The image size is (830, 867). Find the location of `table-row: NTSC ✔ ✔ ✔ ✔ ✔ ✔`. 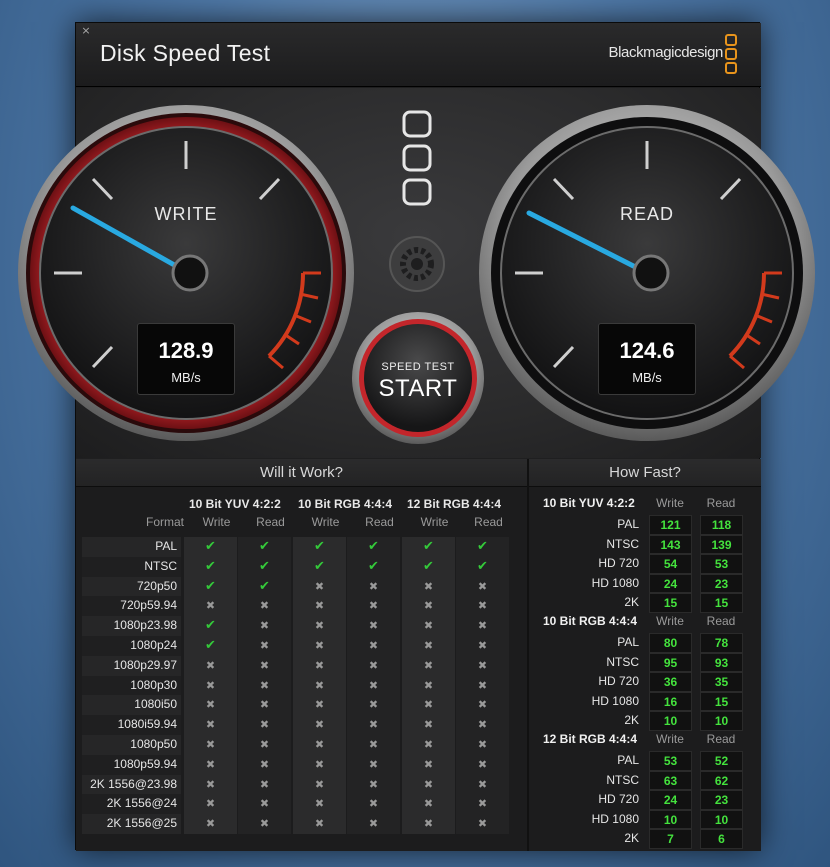

table-row: NTSC ✔ ✔ ✔ ✔ ✔ ✔ is located at coordinates (297, 566).